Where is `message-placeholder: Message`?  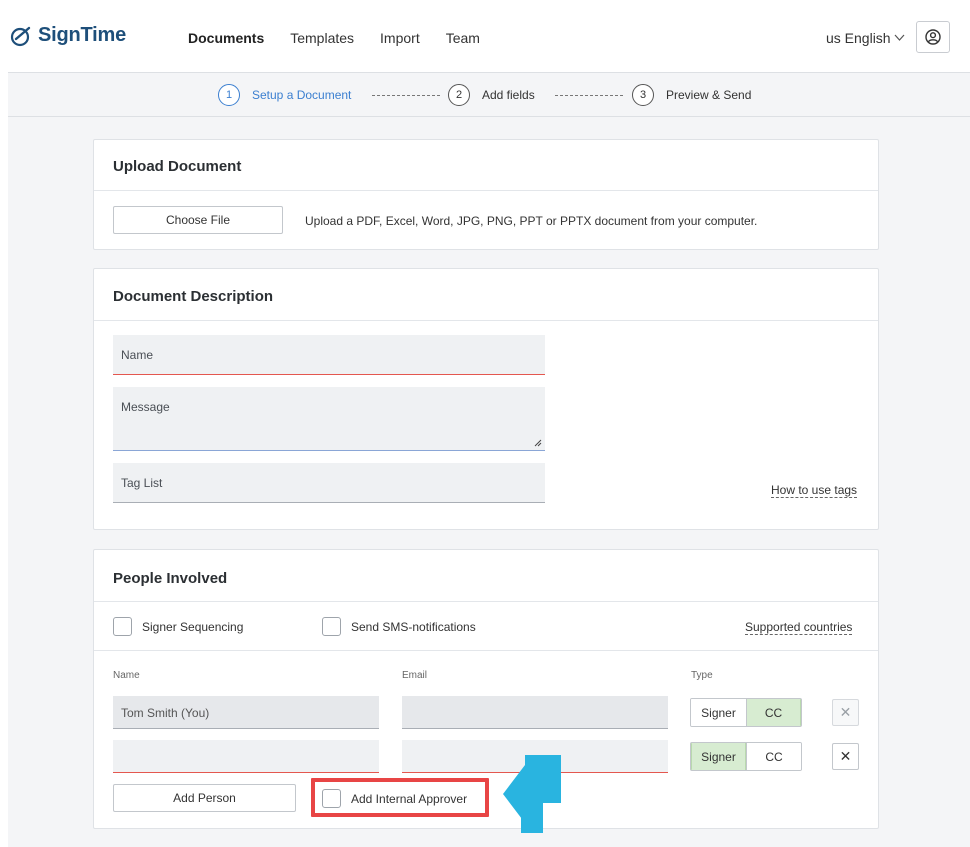
message-placeholder: Message is located at coordinates (145, 407).